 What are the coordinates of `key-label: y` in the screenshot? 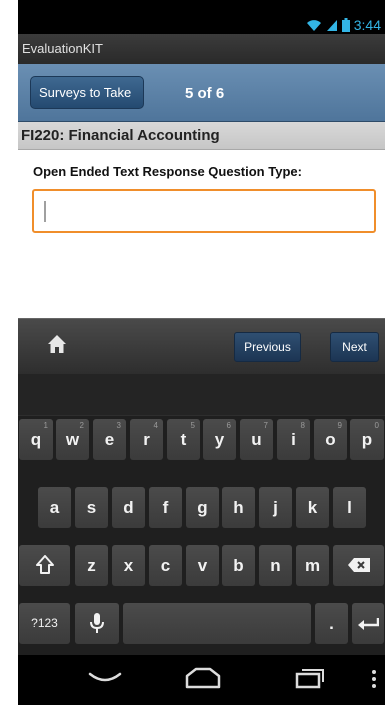 It's located at (219, 439).